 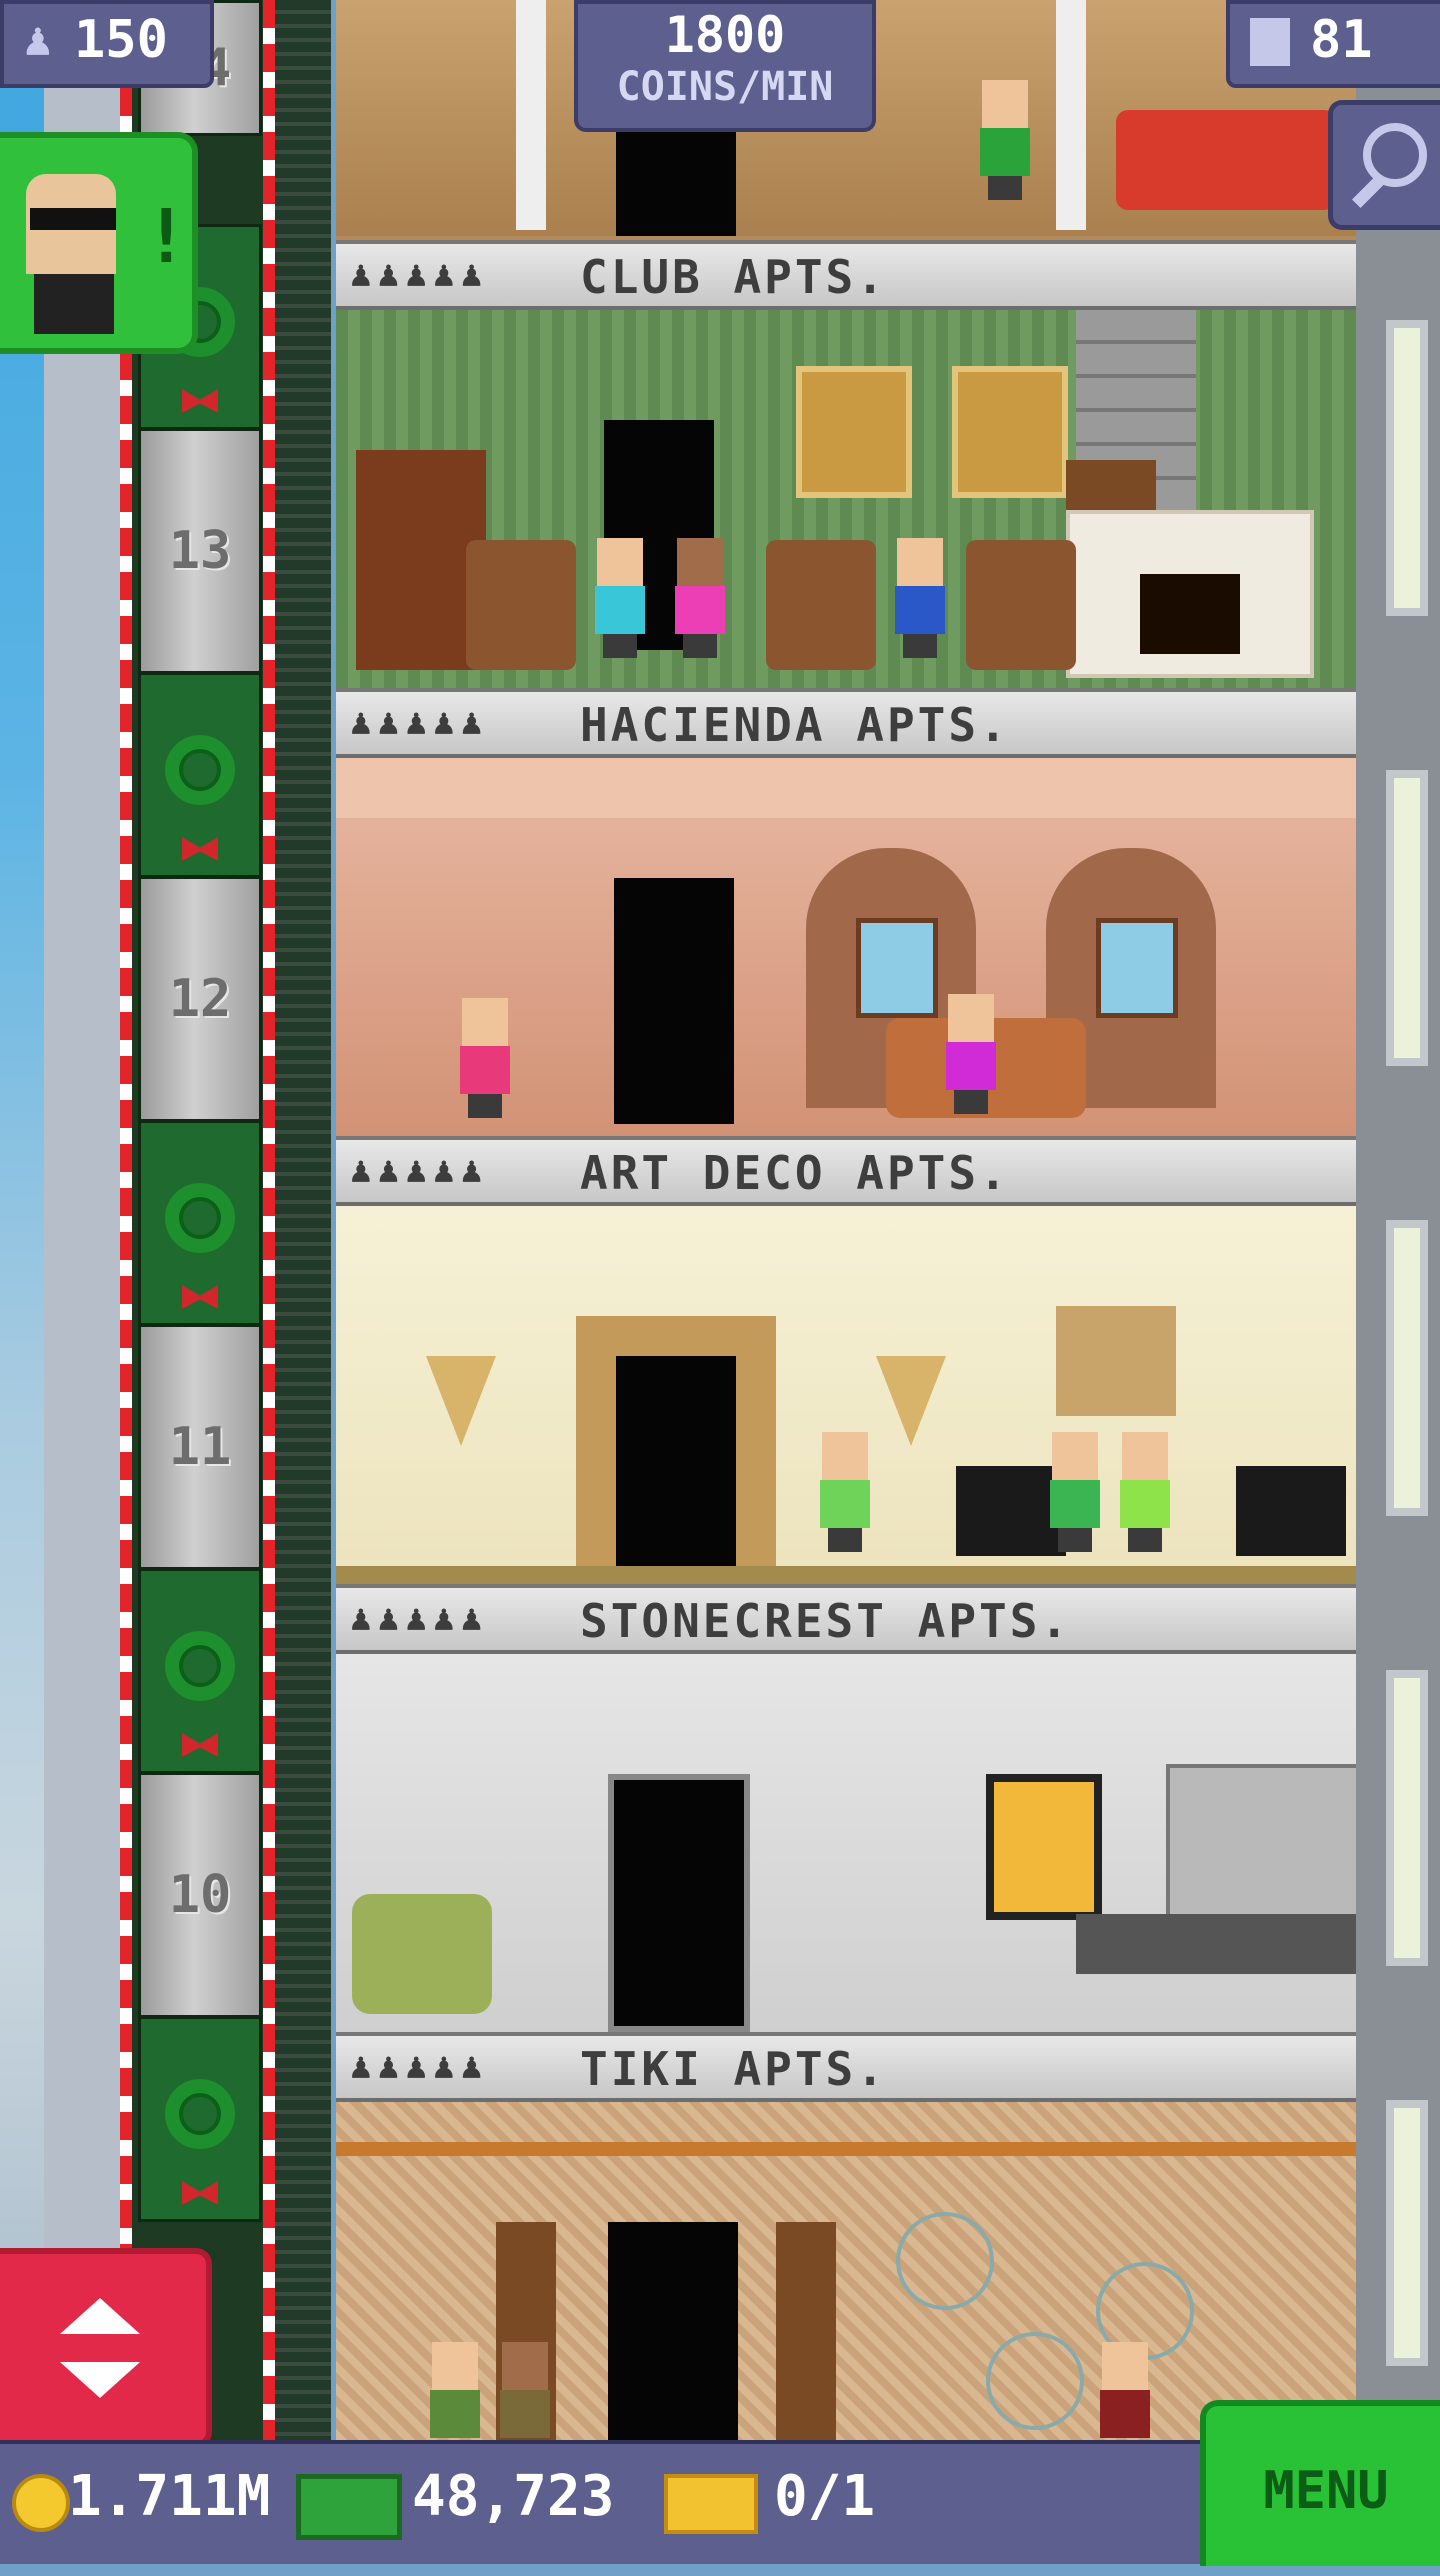 I want to click on coins-per-minute-panel: 1800 COINS/MIN, so click(x=725, y=66).